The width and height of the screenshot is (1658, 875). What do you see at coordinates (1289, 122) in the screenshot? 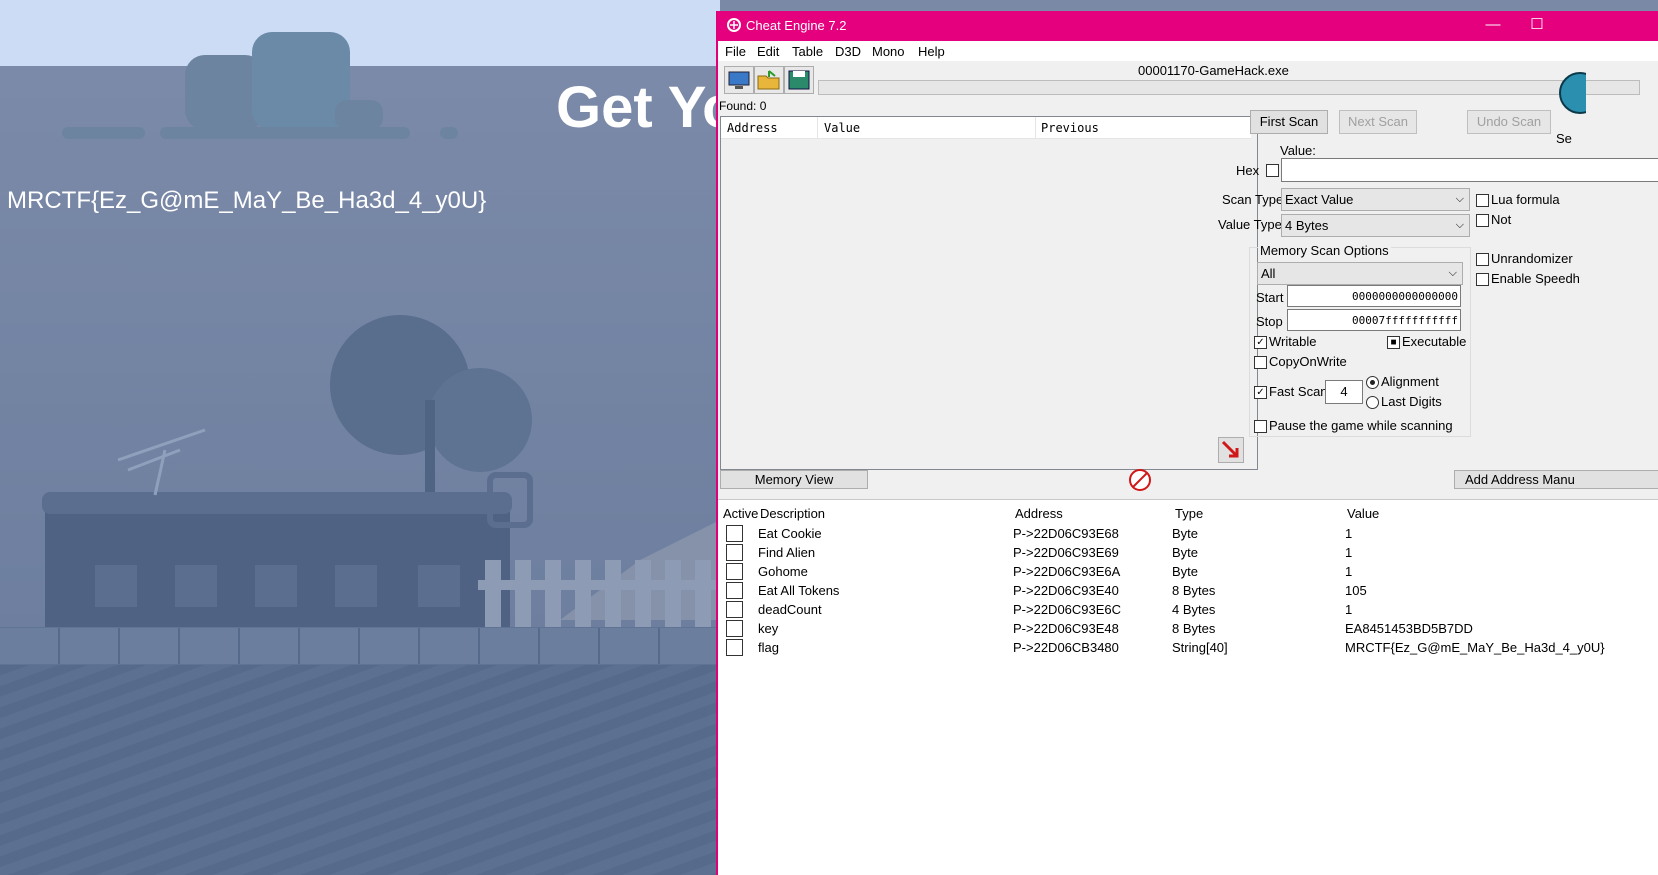
I see `first-scan-button: First Scan` at bounding box center [1289, 122].